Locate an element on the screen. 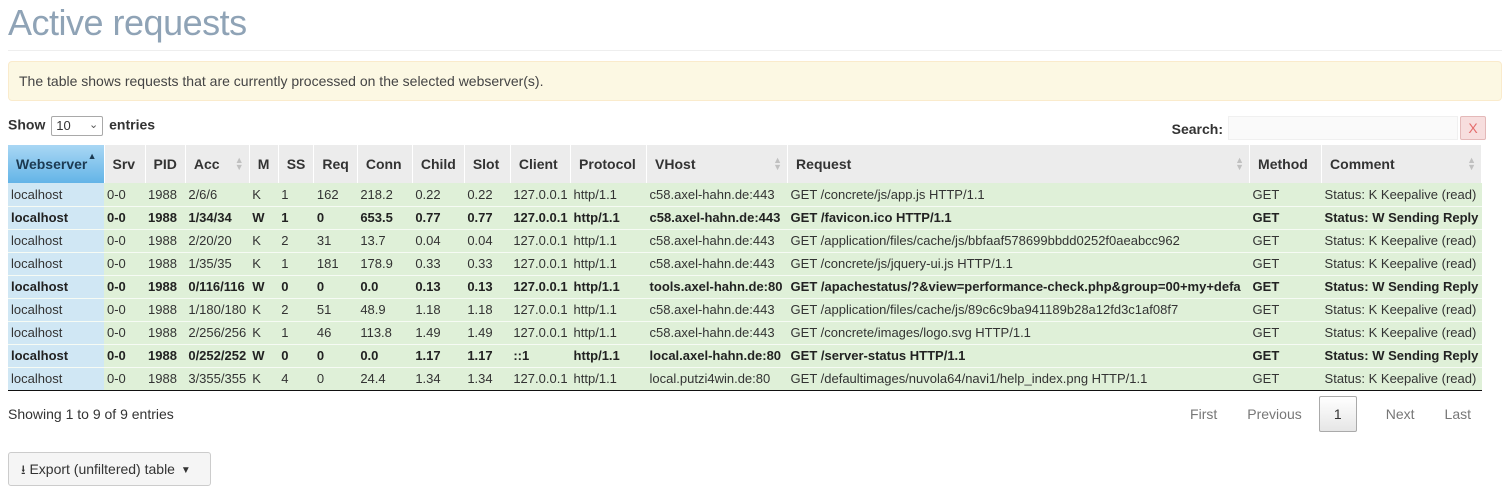 The width and height of the screenshot is (1502, 496). entries-select: 10 ⌄ is located at coordinates (77, 126).